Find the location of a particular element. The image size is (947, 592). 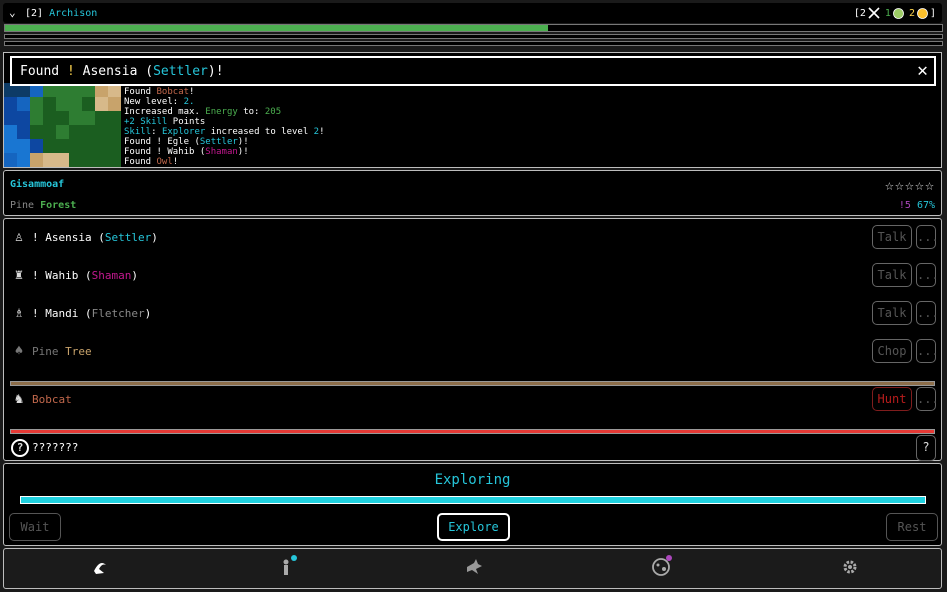

top-bar: ⌄ [2] Archison [2 1 2 ] is located at coordinates (472, 13).